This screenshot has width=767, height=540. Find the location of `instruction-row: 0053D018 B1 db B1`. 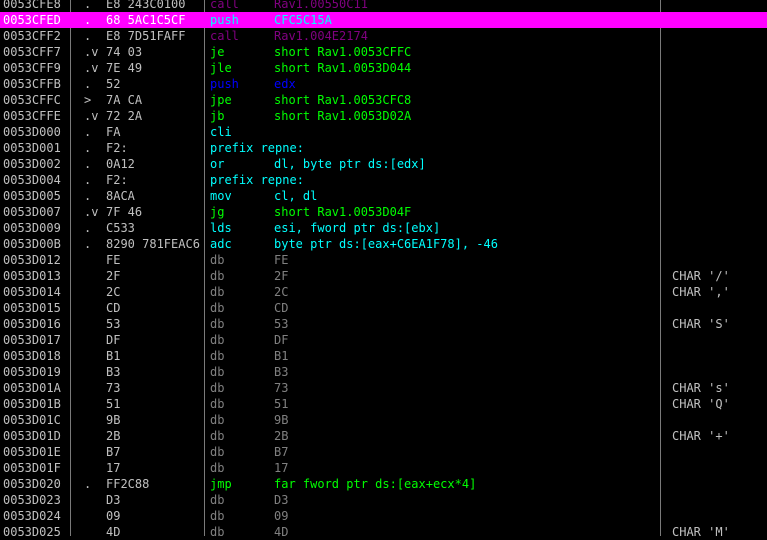

instruction-row: 0053D018 B1 db B1 is located at coordinates (383, 356).